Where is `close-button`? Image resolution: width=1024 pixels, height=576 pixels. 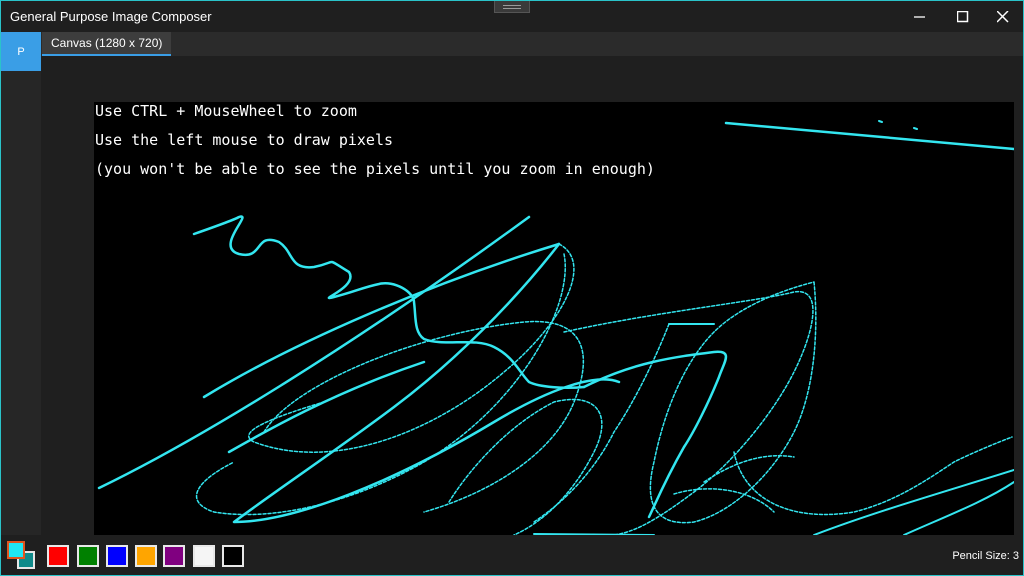
close-button is located at coordinates (1002, 16).